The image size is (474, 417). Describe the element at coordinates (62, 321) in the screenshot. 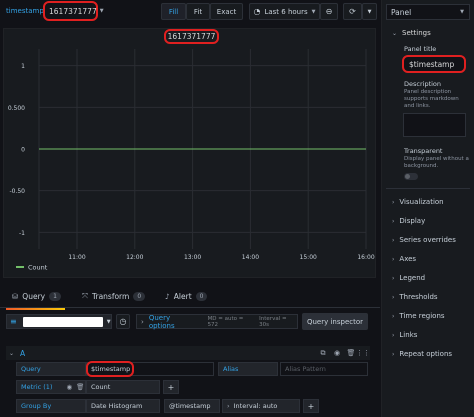

I see `datasource-redacted` at that location.